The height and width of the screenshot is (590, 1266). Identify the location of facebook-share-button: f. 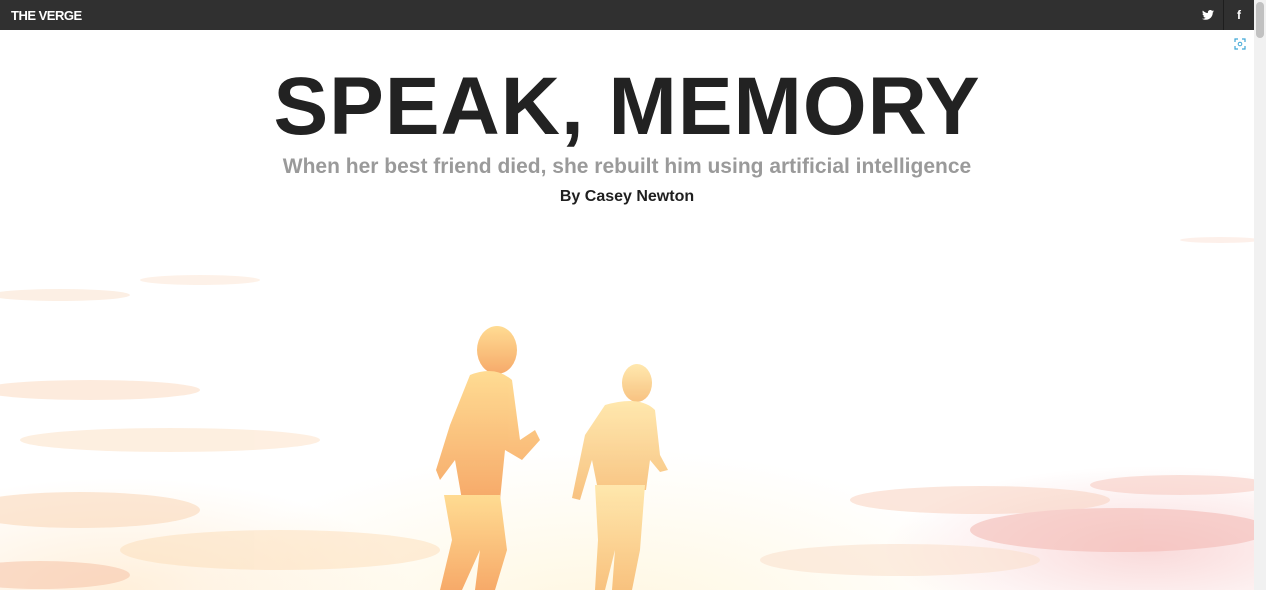
(1238, 15).